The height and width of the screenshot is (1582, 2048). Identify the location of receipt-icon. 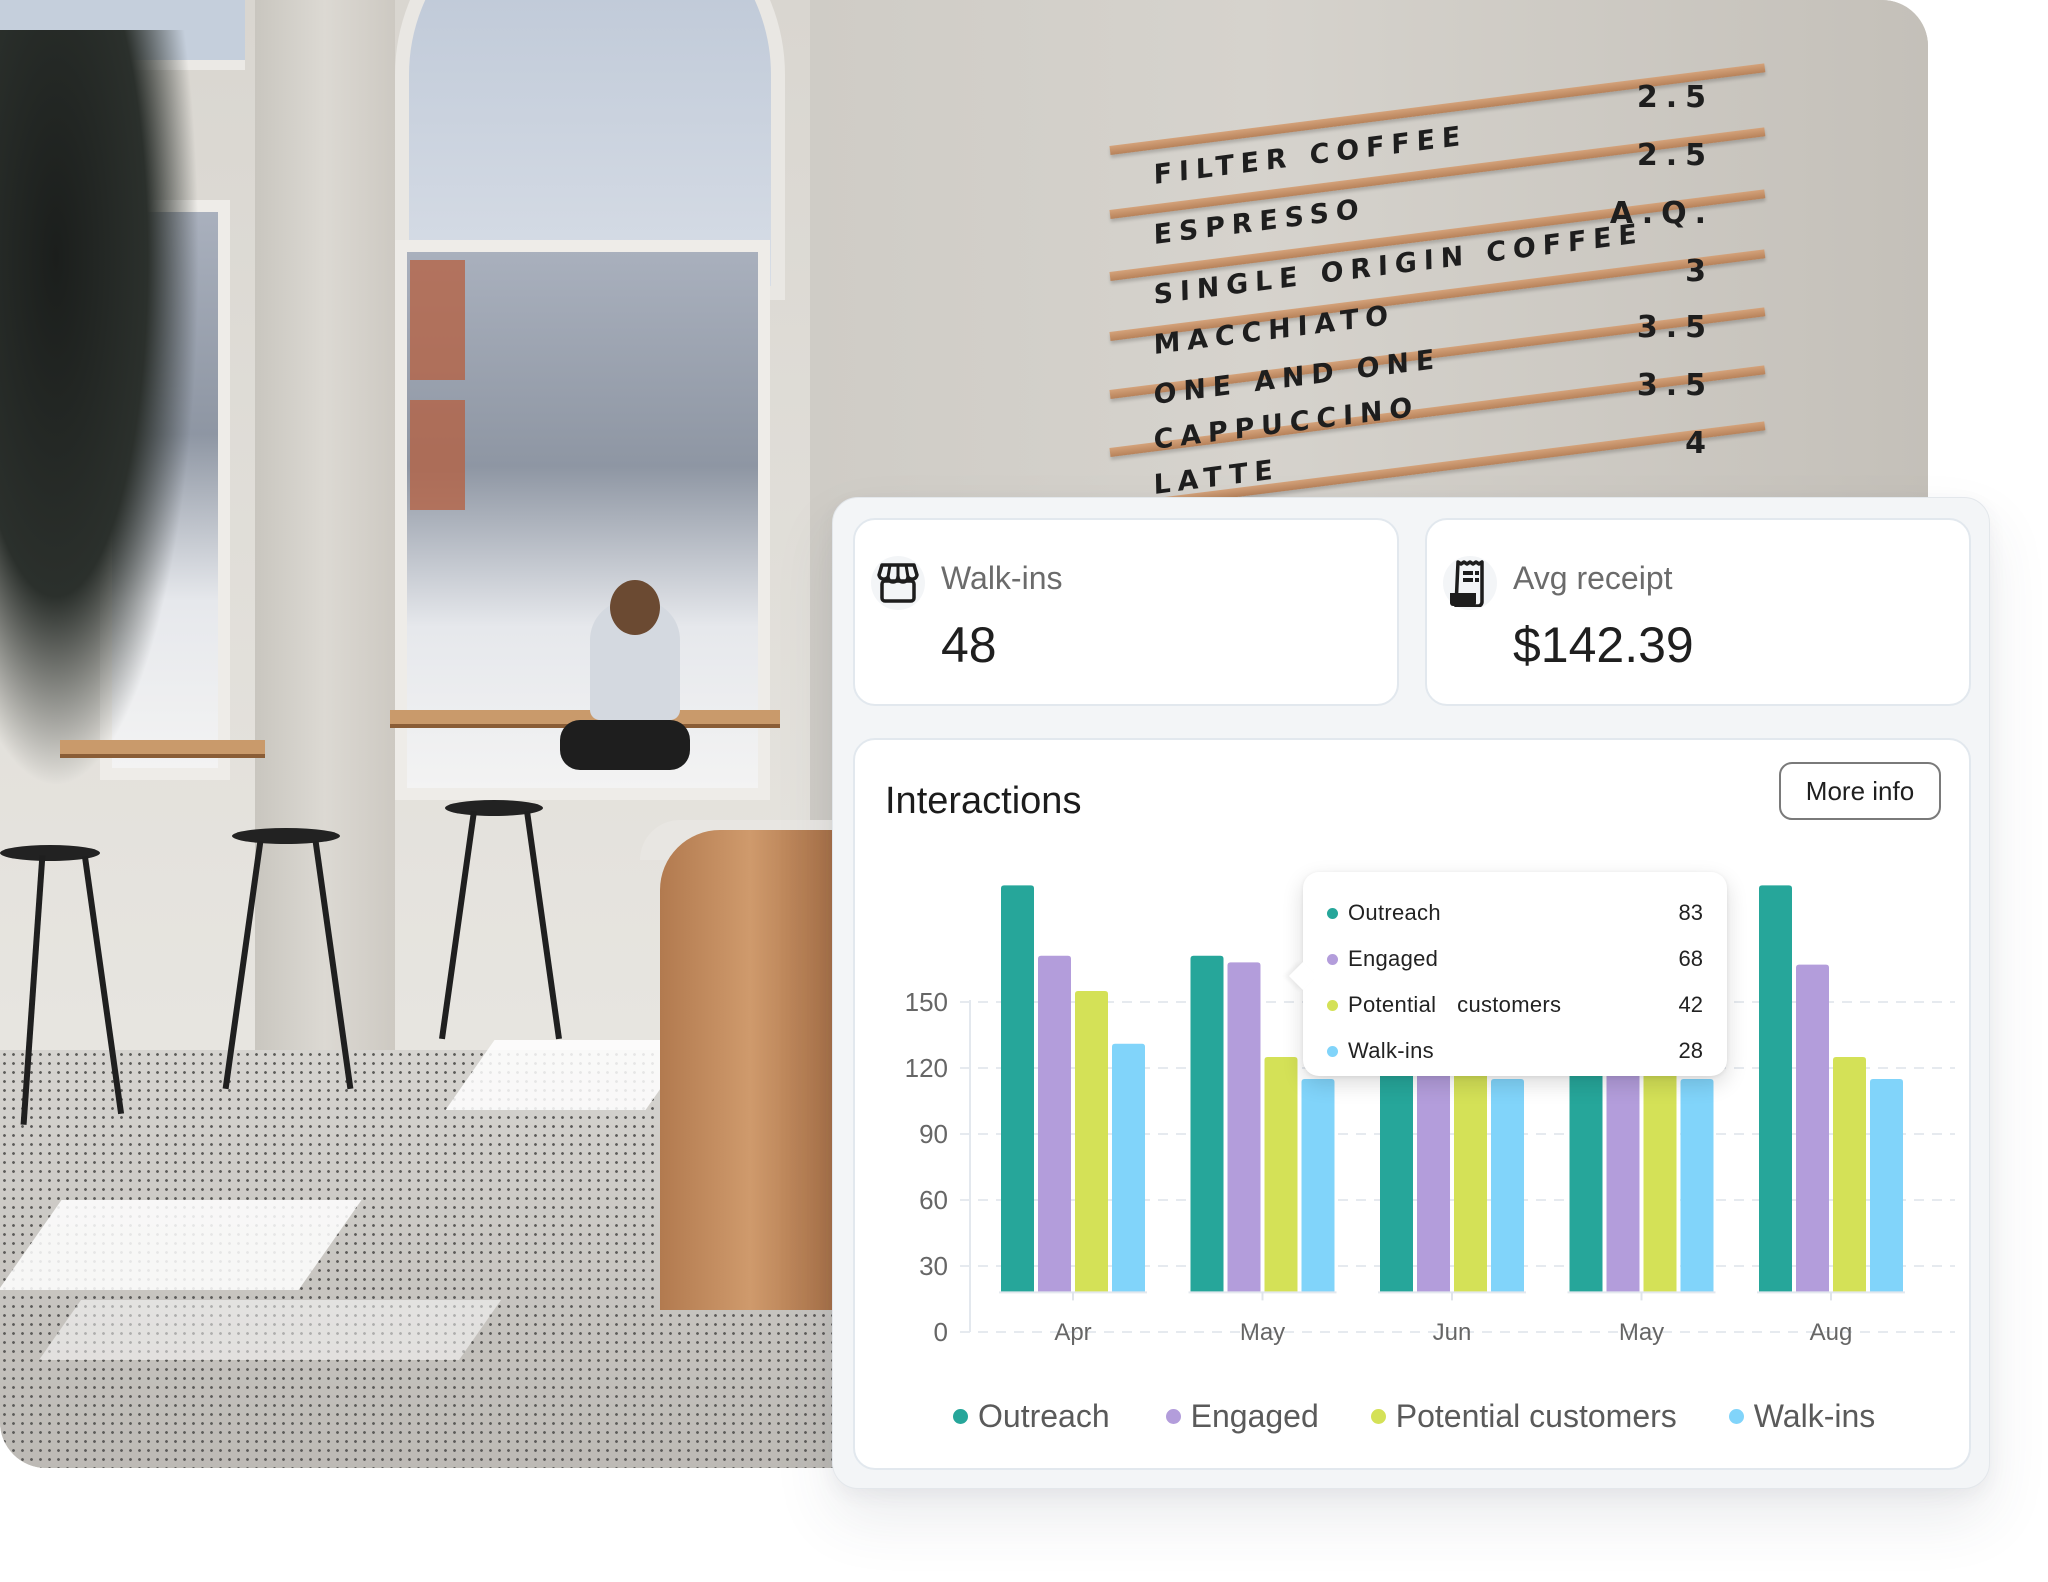
(1470, 583).